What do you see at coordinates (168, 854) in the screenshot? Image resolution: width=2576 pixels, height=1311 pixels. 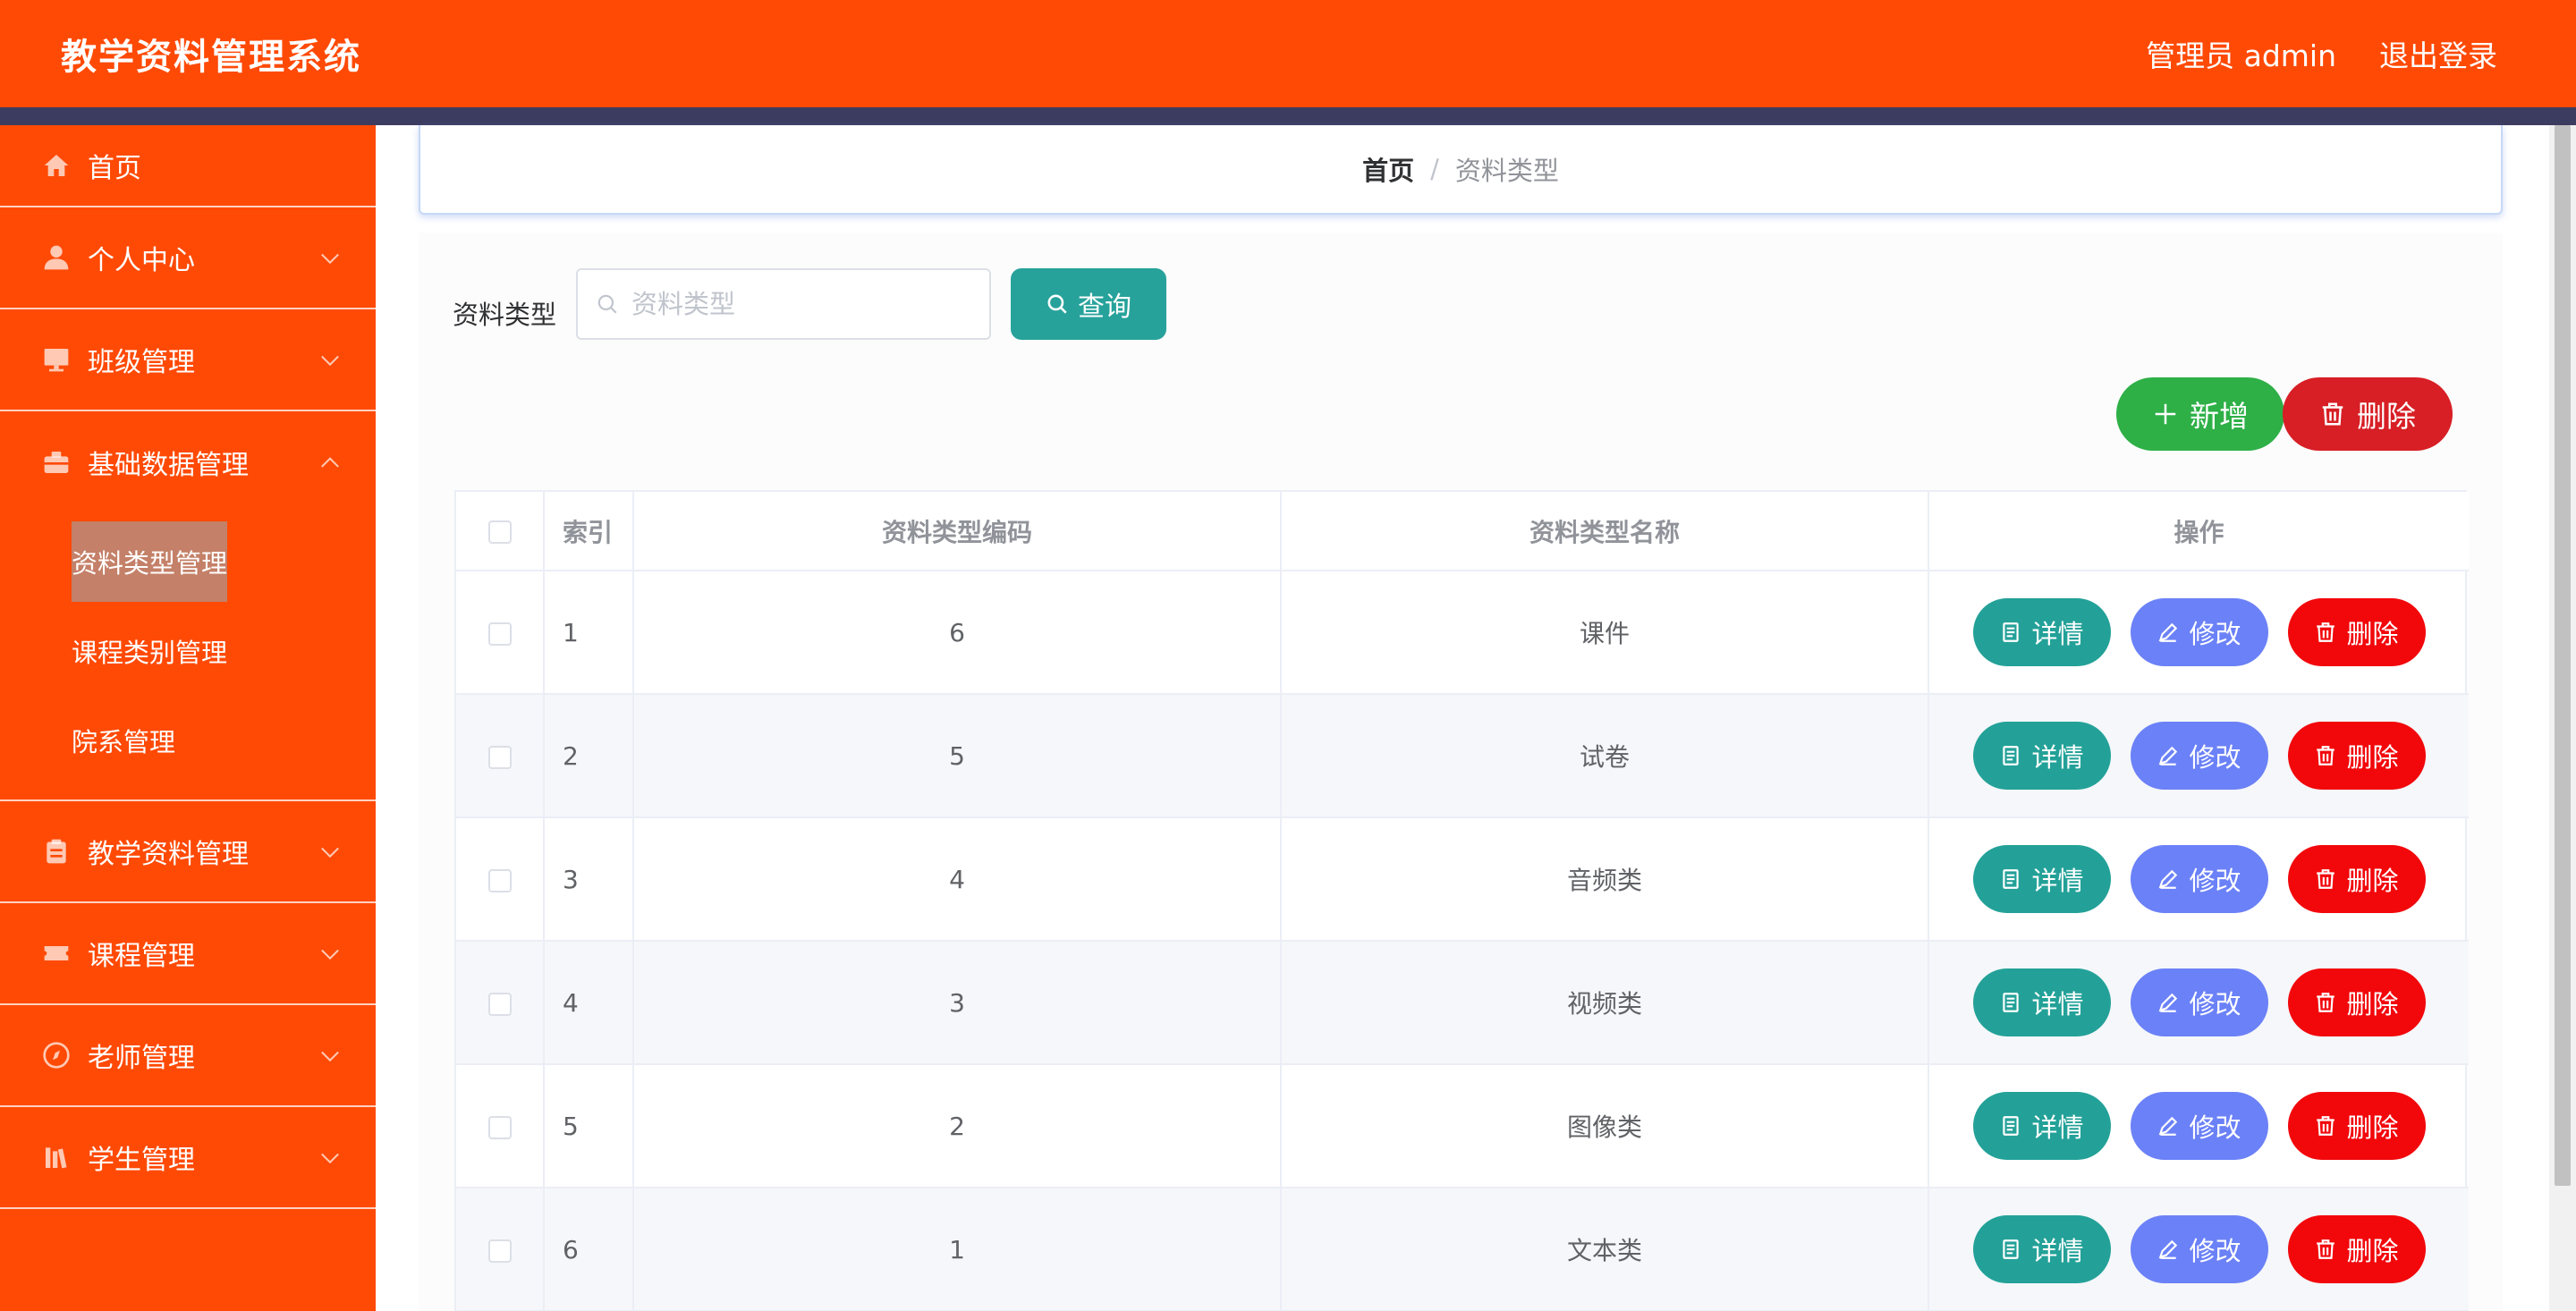 I see `sidebar-item-label: 教学资料管理` at bounding box center [168, 854].